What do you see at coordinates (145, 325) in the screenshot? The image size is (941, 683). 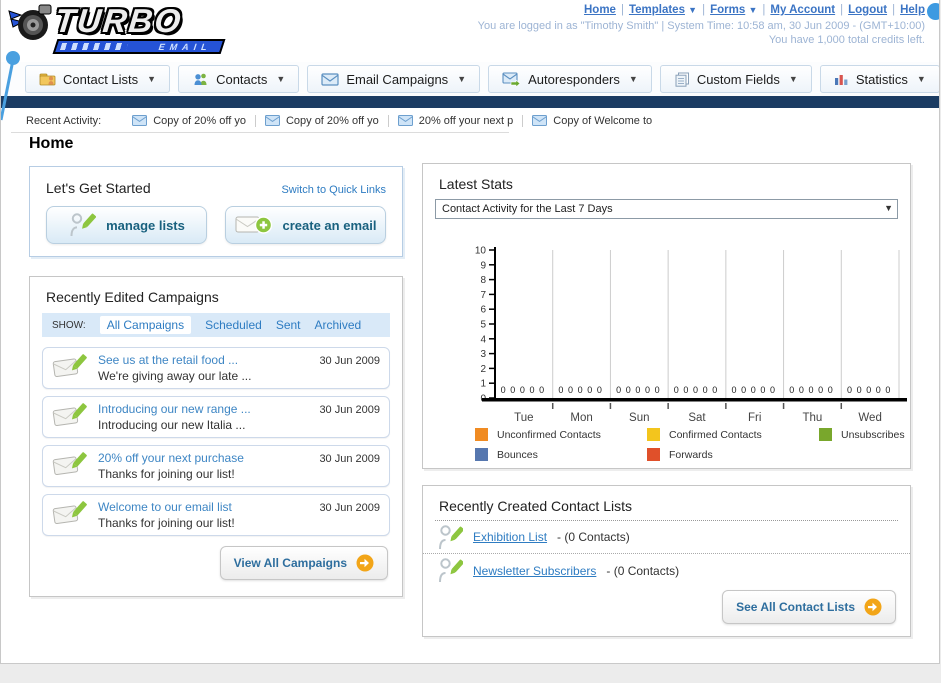 I see `filter-all-campaigns: All Campaigns` at bounding box center [145, 325].